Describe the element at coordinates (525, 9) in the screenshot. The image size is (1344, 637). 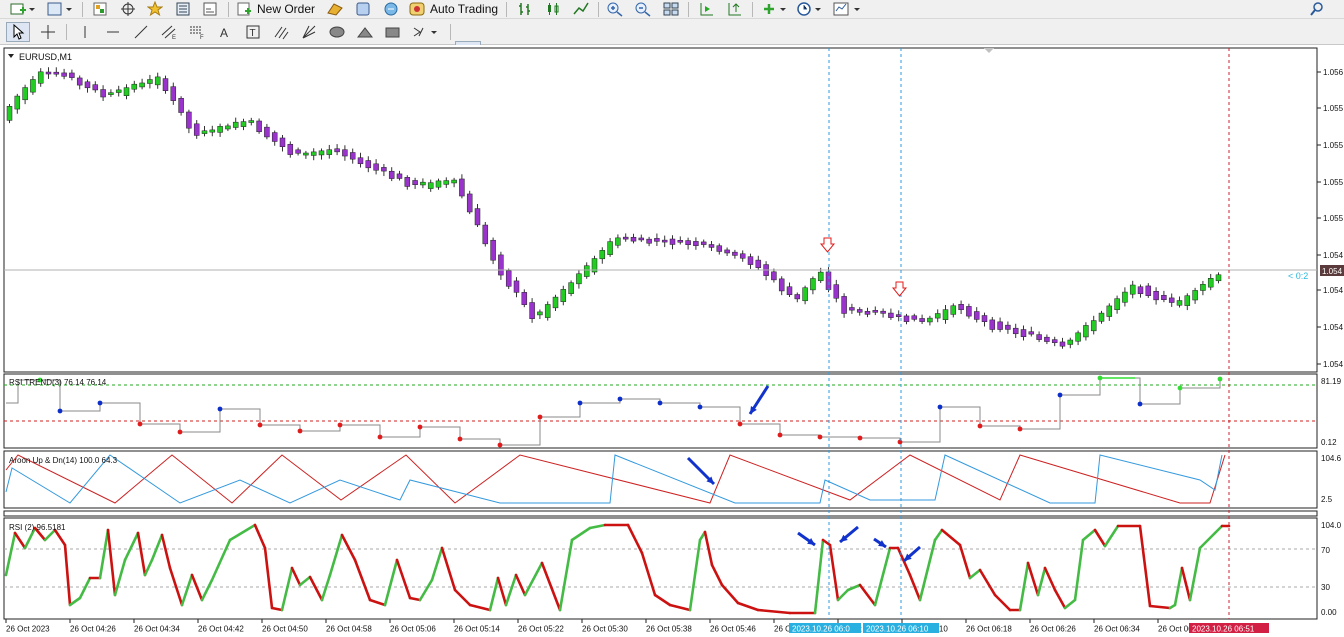
I see `bar-chart-icon` at that location.